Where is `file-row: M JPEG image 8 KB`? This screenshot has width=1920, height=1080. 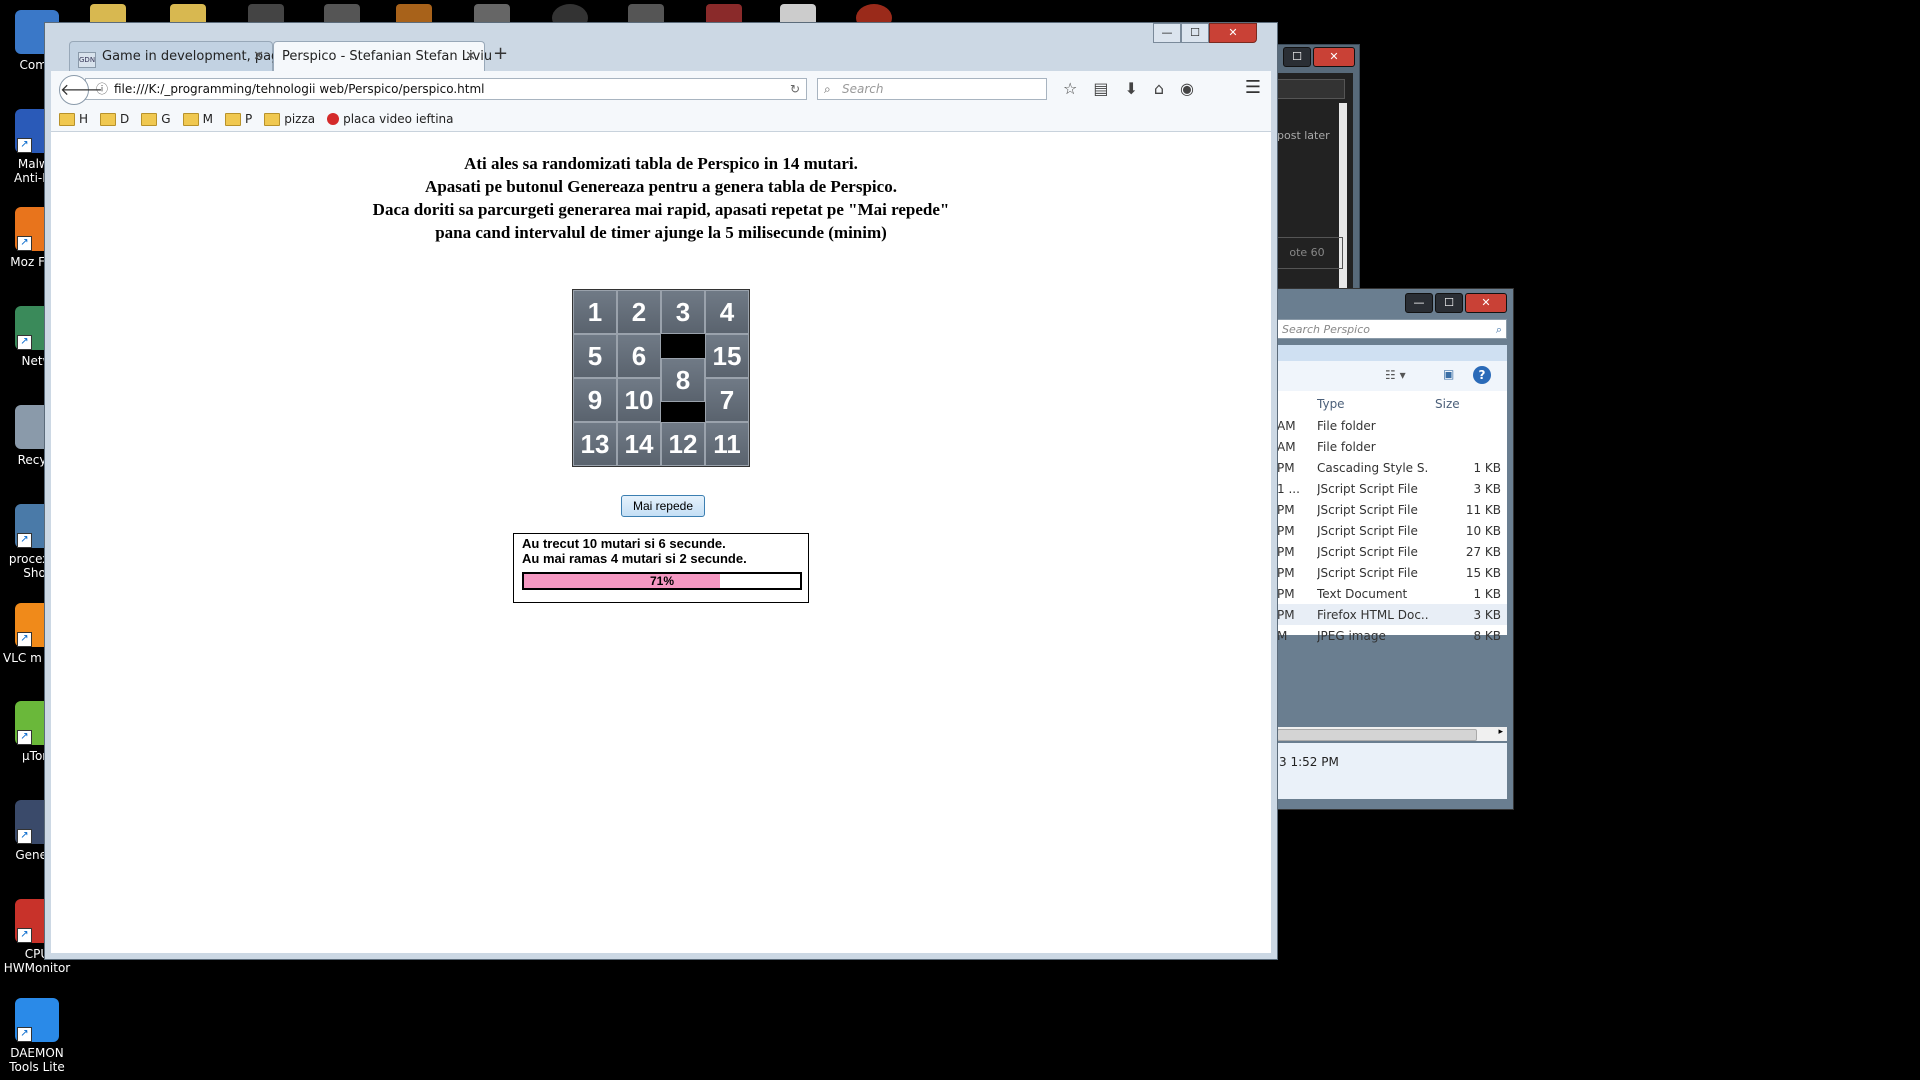 file-row: M JPEG image 8 KB is located at coordinates (1392, 635).